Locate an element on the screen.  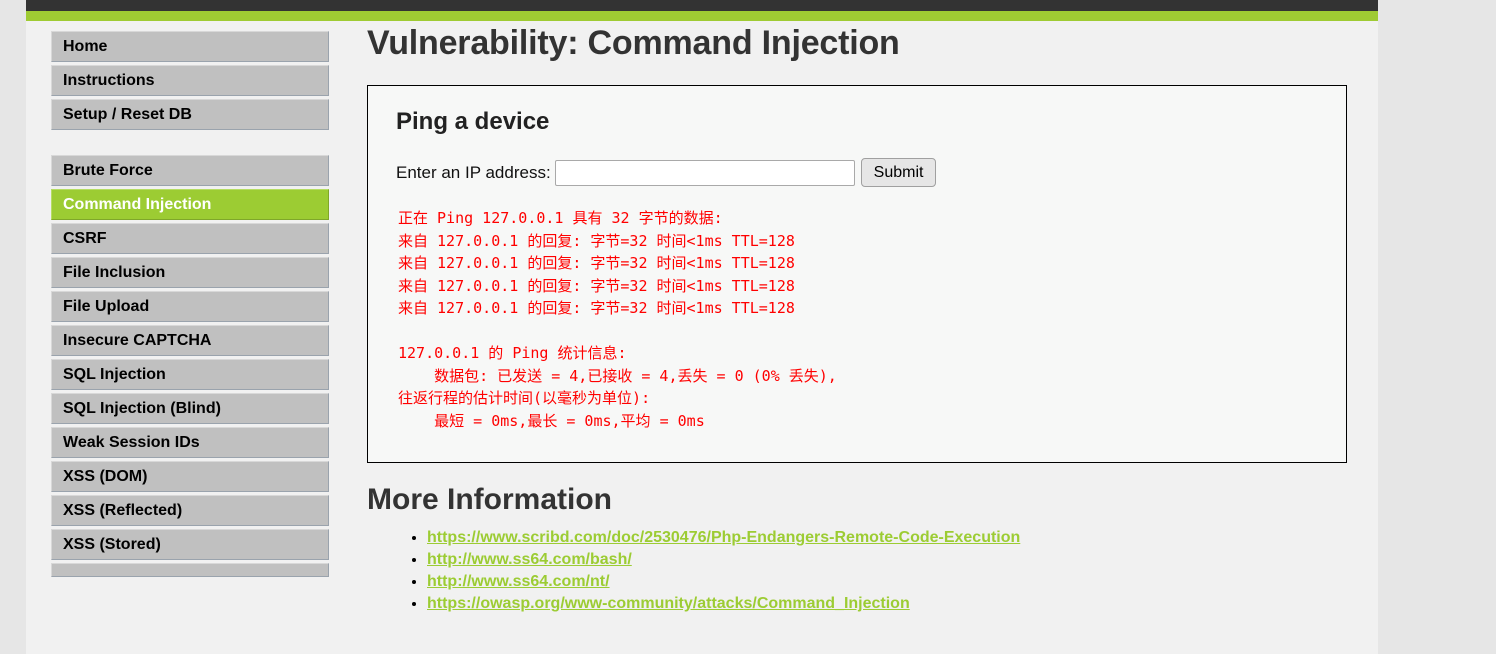
sidebar-item-instructions: Instructions is located at coordinates (190, 80).